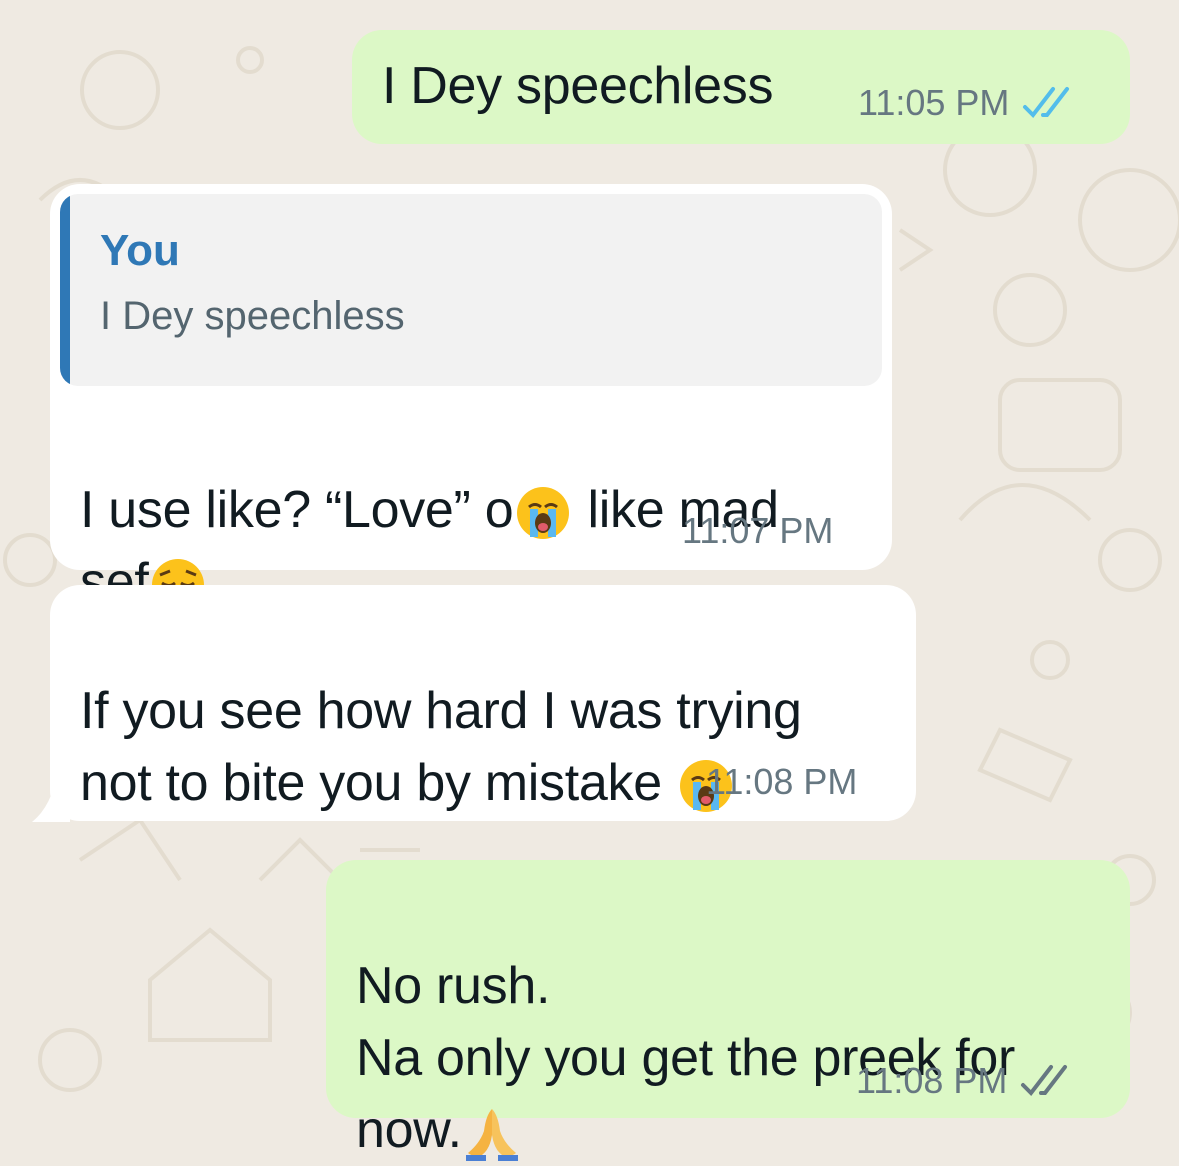 This screenshot has height=1166, width=1179. I want to click on message-text-part: not to bite you by mistake, so click(378, 783).